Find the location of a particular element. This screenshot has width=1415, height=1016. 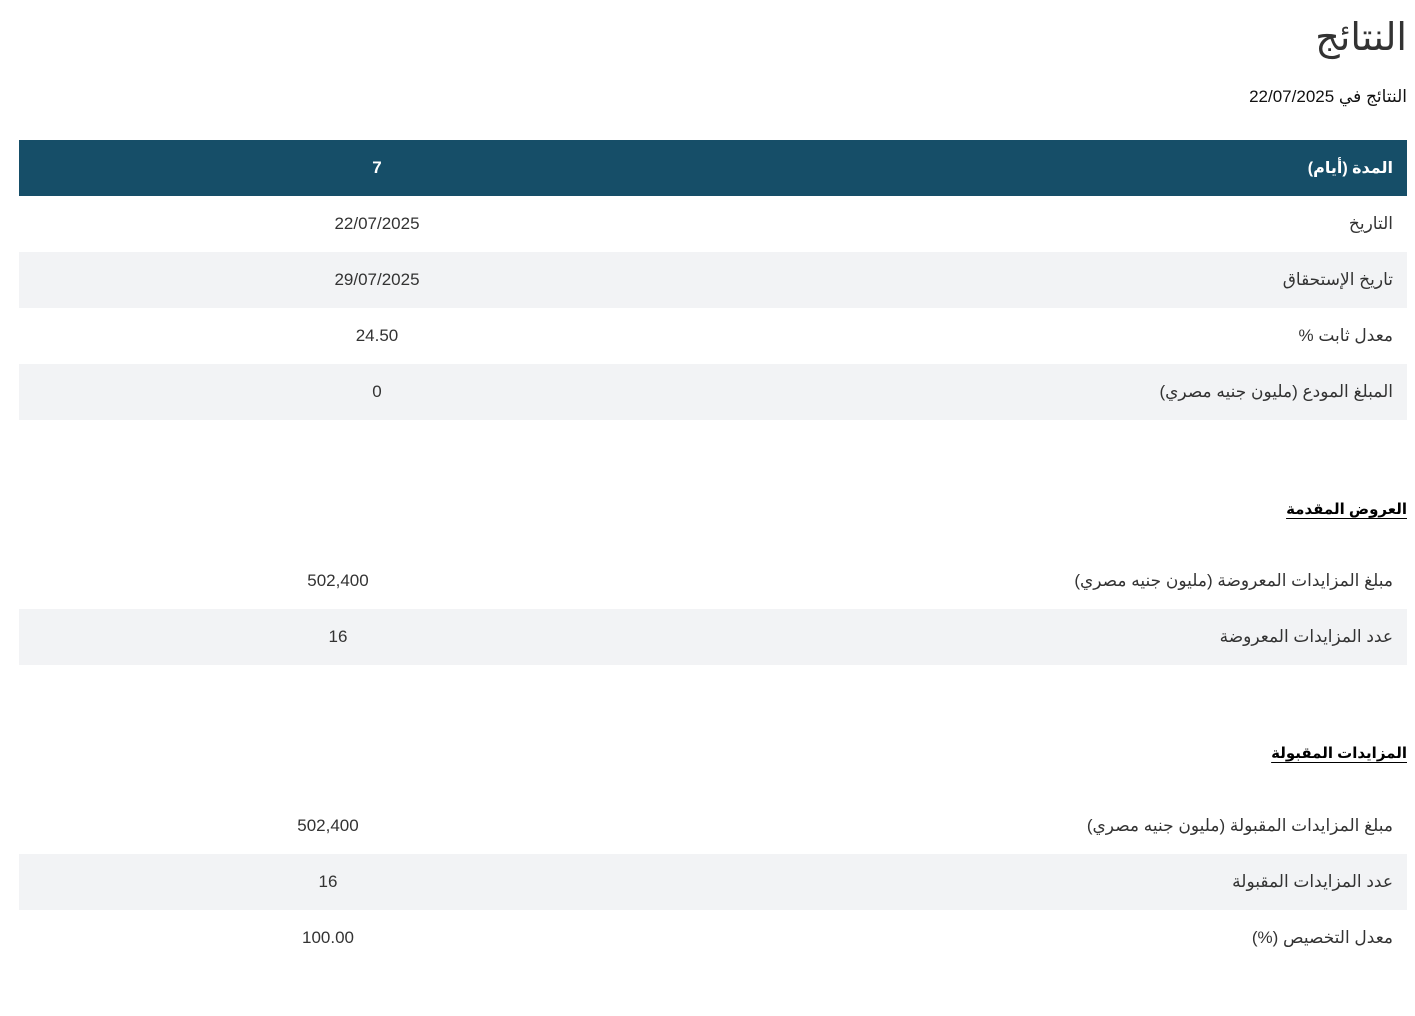

table-row: عدد المزايدات المعروضة 16 is located at coordinates (713, 637).